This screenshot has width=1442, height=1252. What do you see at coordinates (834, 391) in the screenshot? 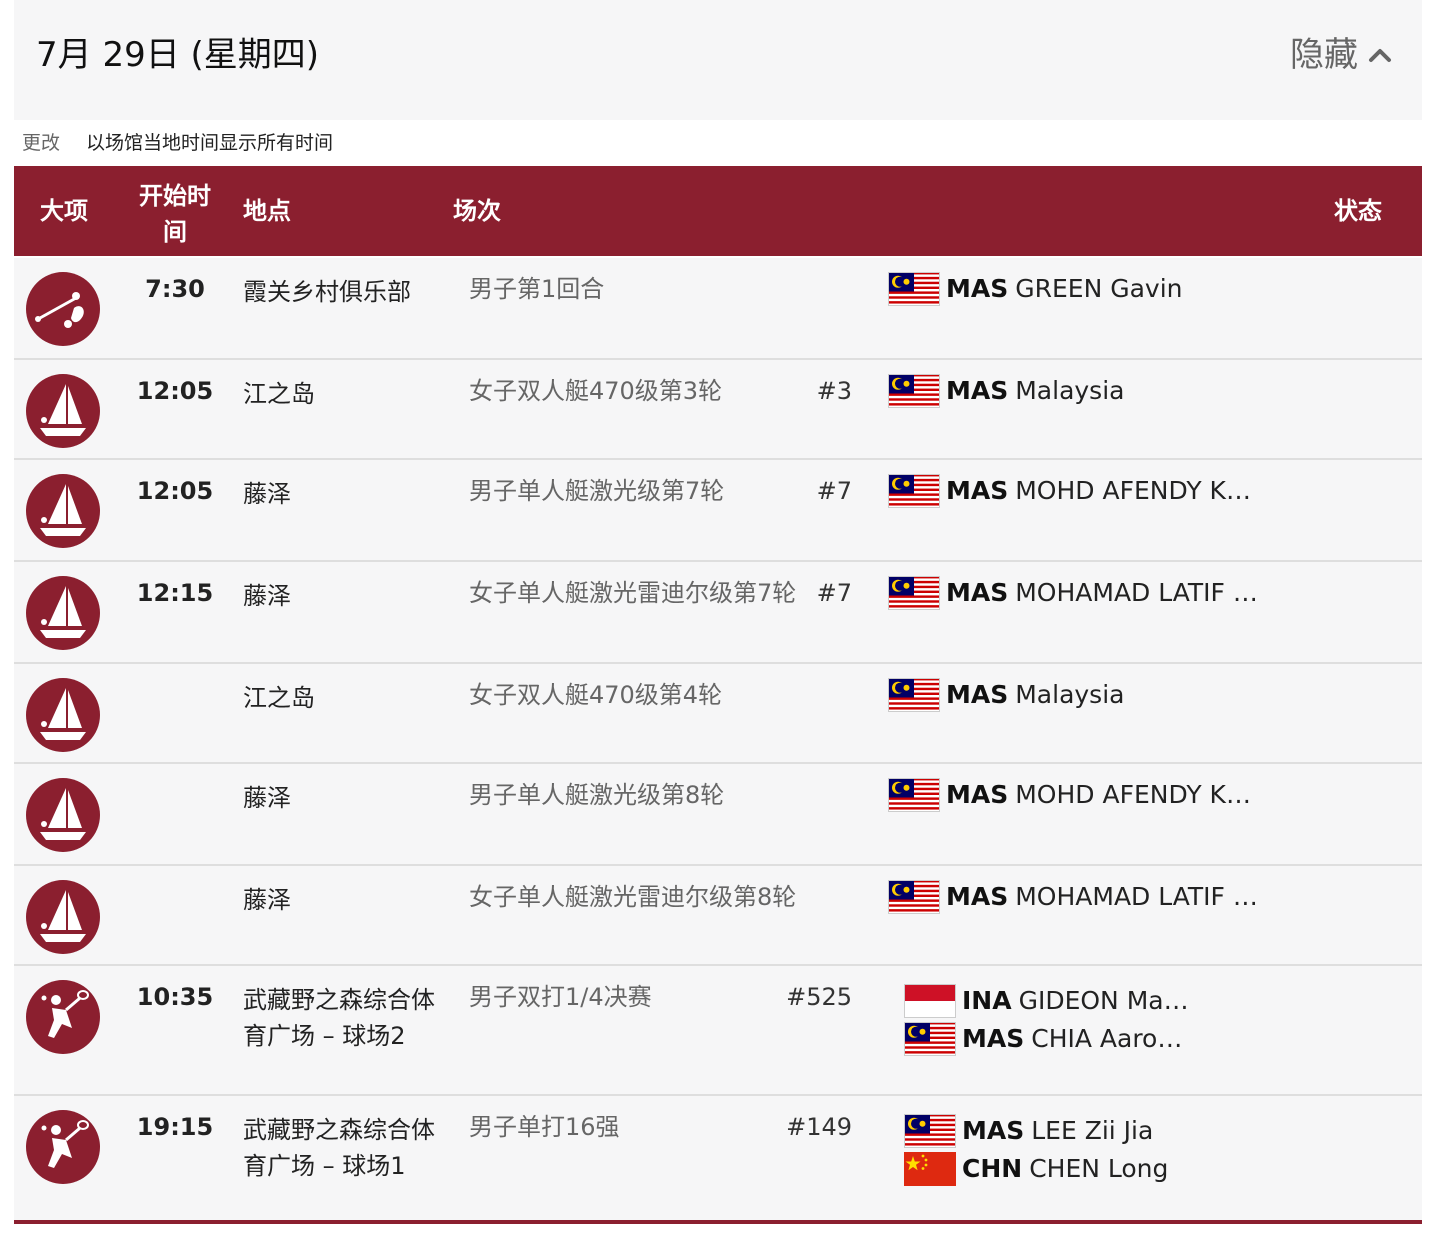
I see `row-event-number: #3` at bounding box center [834, 391].